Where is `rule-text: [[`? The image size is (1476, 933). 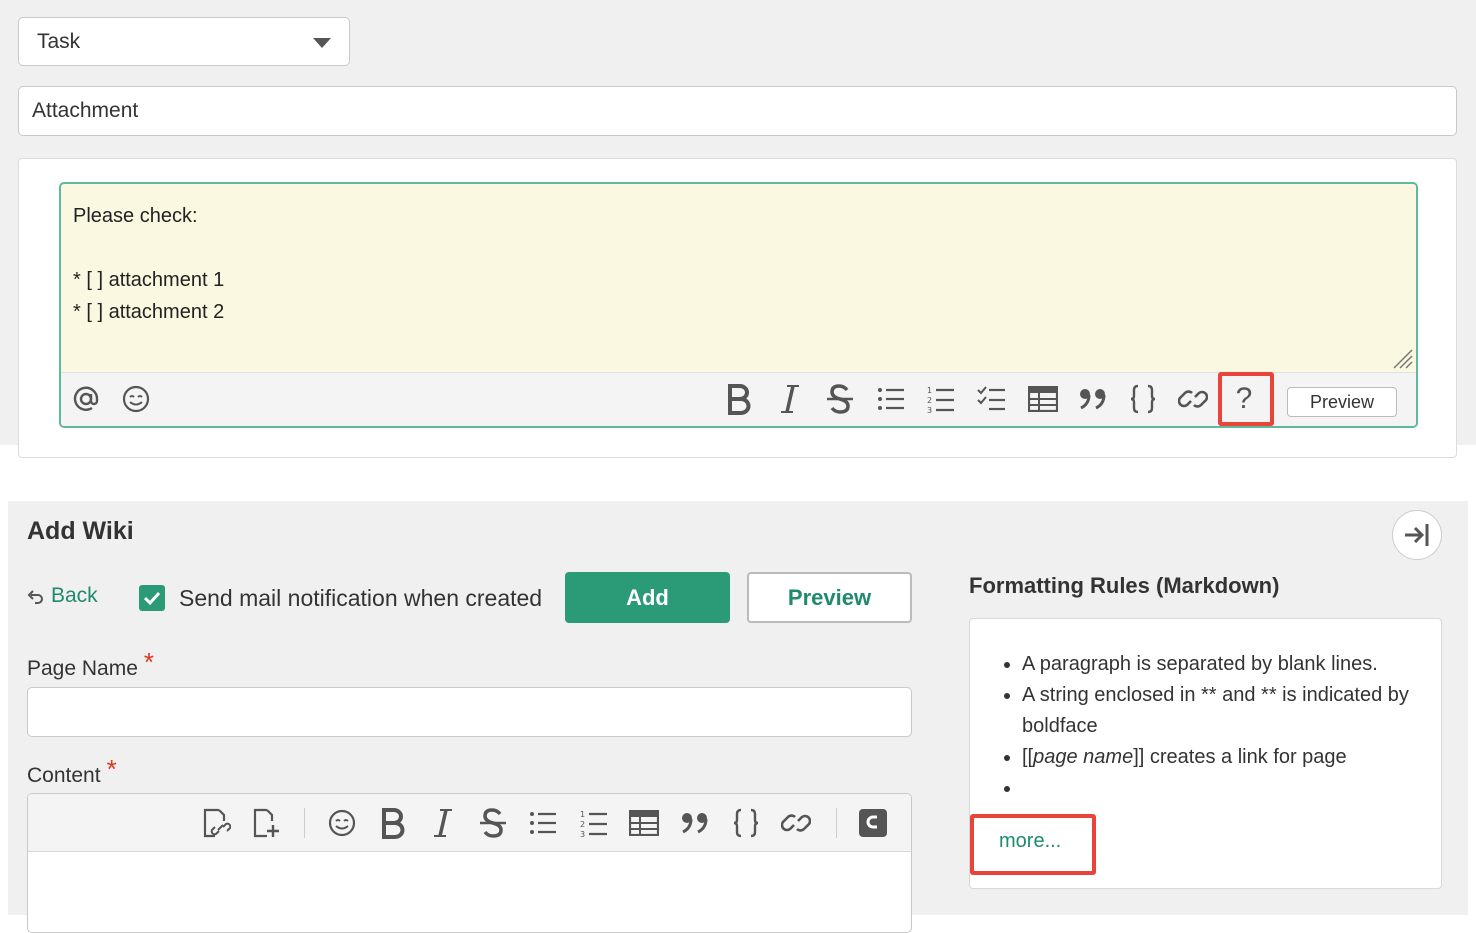 rule-text: [[ is located at coordinates (1028, 757).